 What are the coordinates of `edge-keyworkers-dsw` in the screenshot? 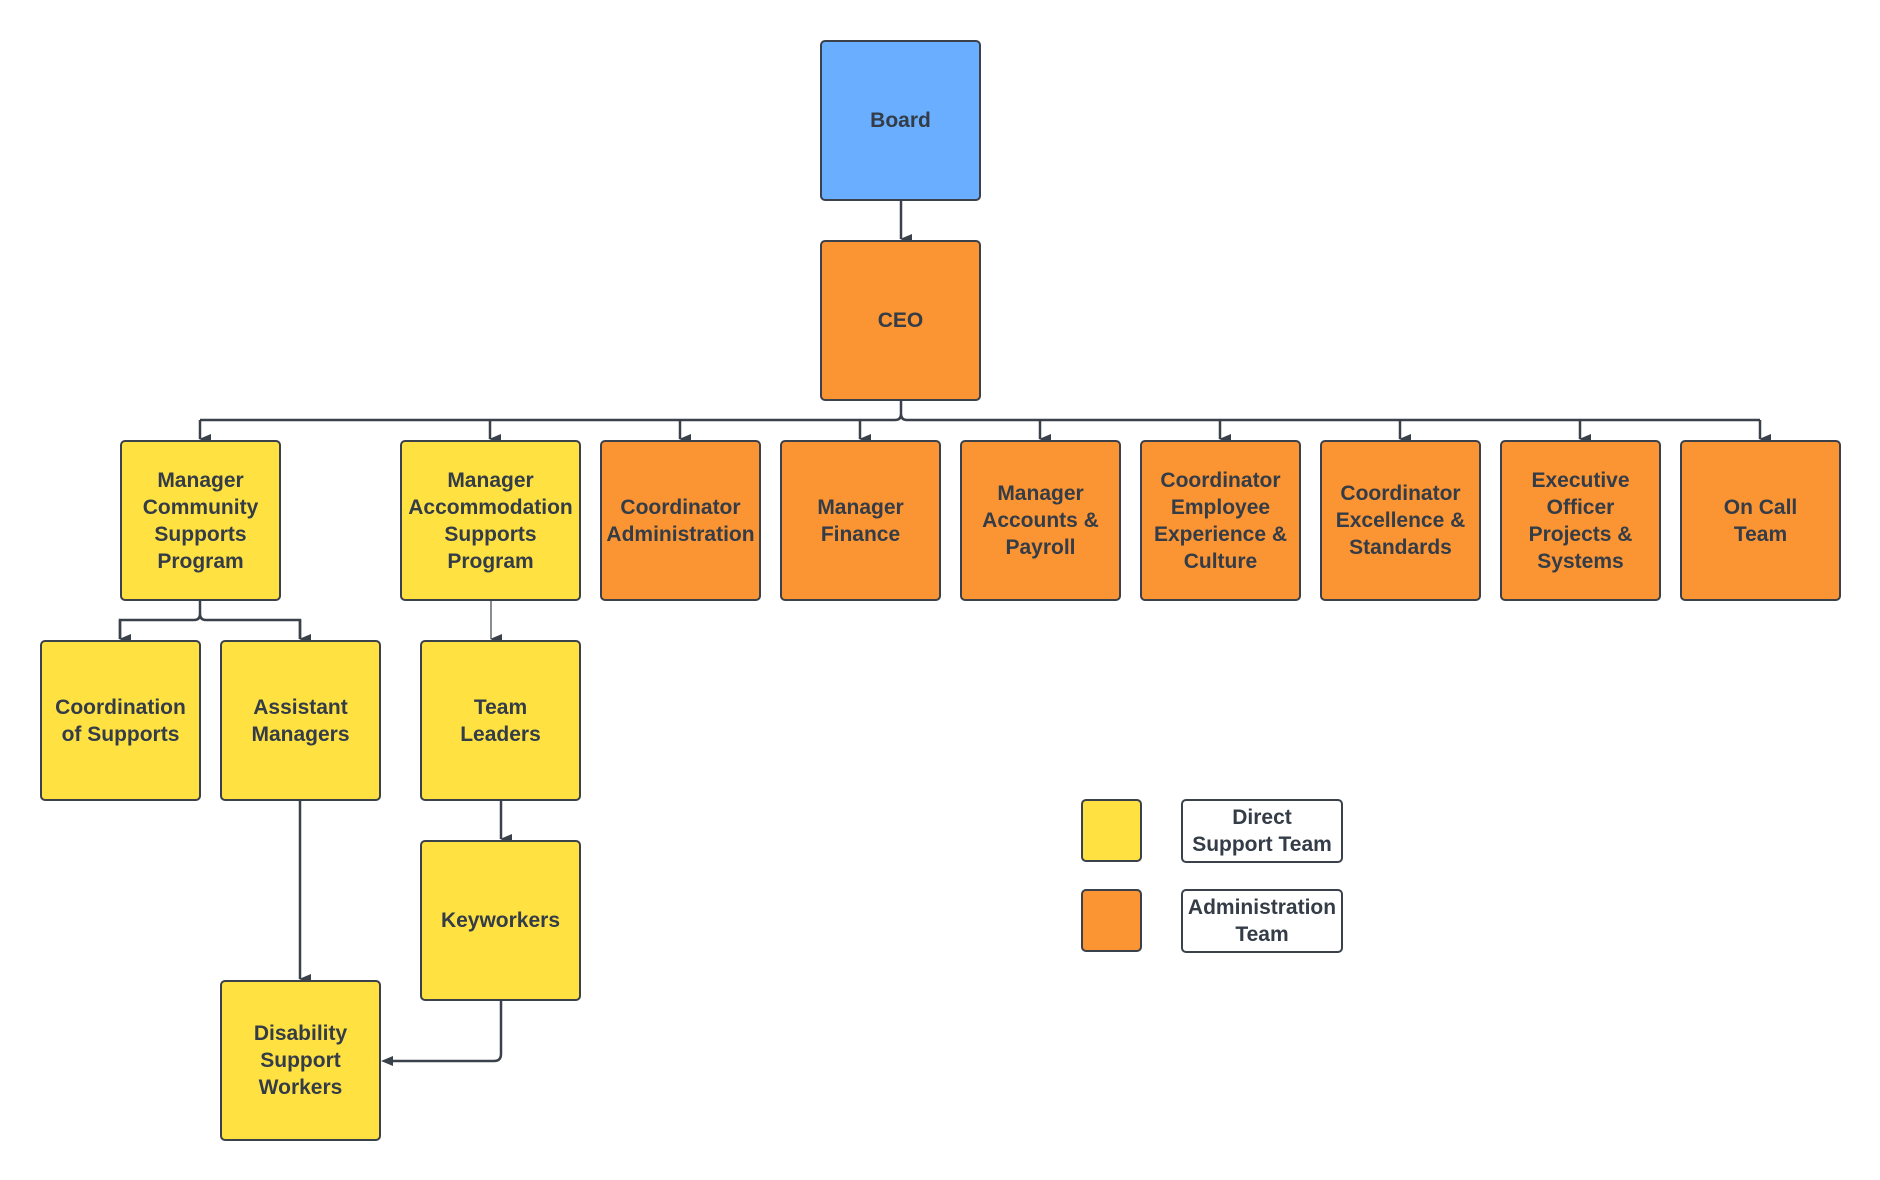 It's located at (447, 1032).